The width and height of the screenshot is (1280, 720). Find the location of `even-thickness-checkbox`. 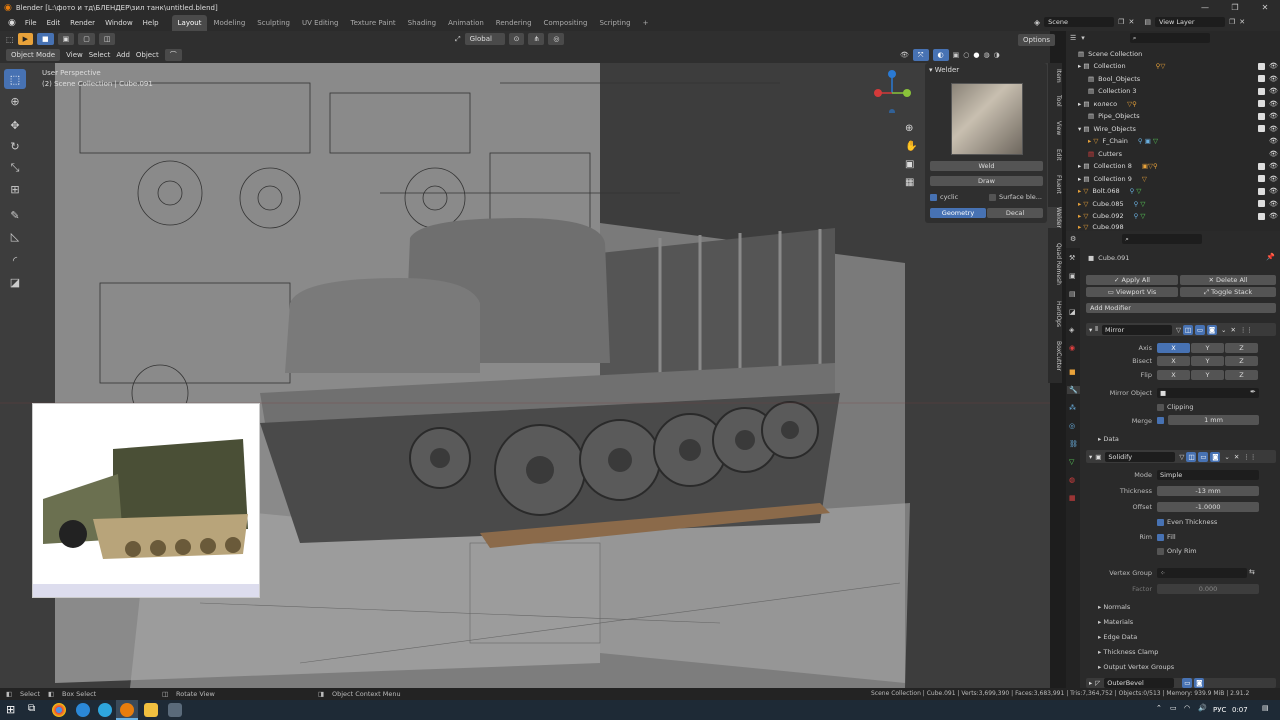

even-thickness-checkbox is located at coordinates (1160, 522).